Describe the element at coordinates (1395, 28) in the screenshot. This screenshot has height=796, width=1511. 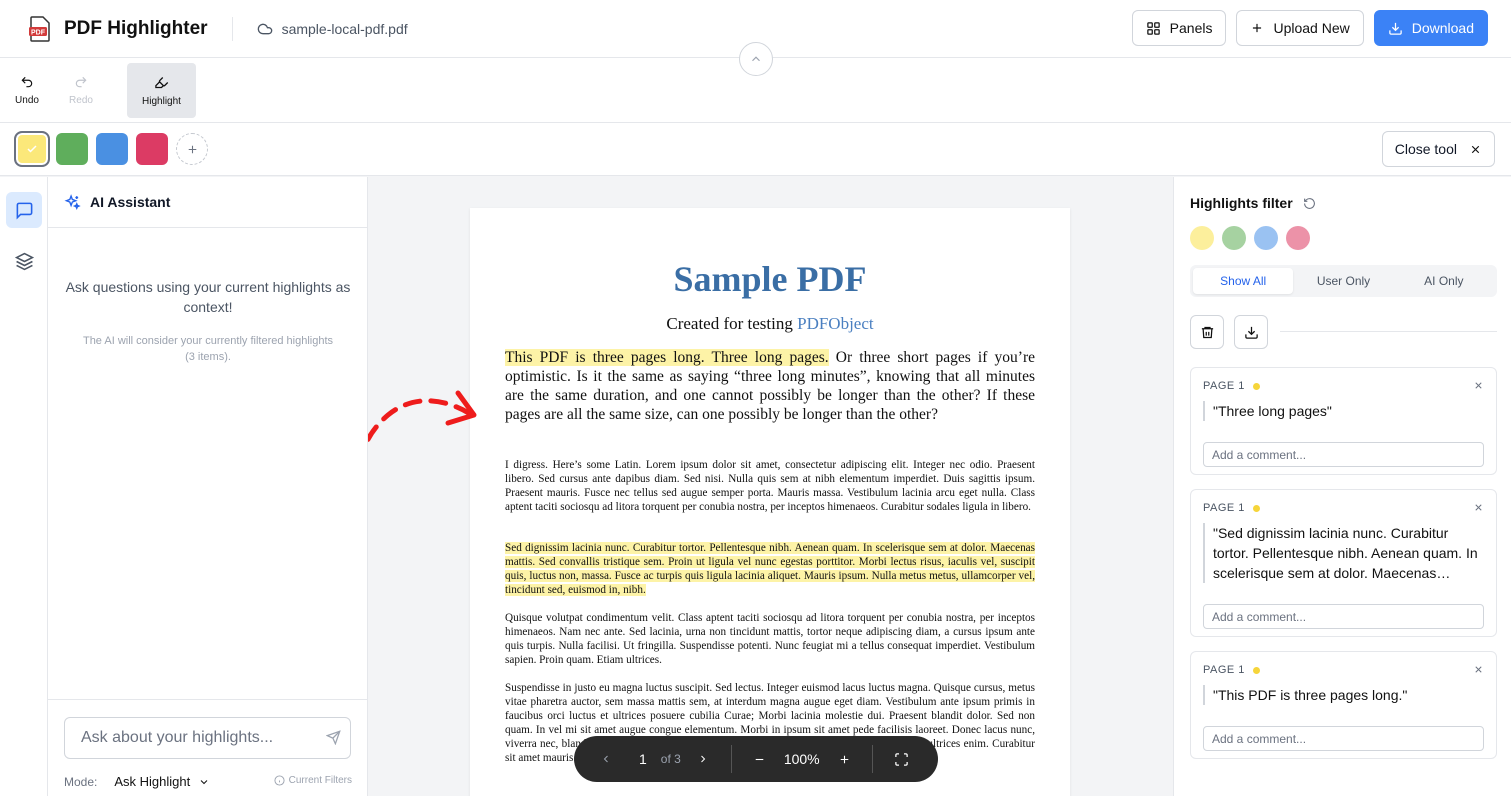
I see `download-icon` at that location.